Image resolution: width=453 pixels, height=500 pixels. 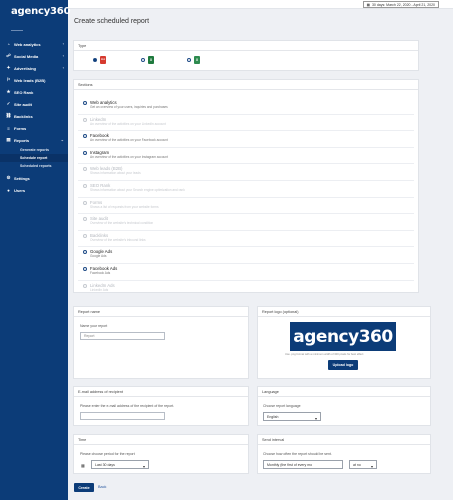 What do you see at coordinates (273, 440) in the screenshot?
I see `interval-title: Send interval` at bounding box center [273, 440].